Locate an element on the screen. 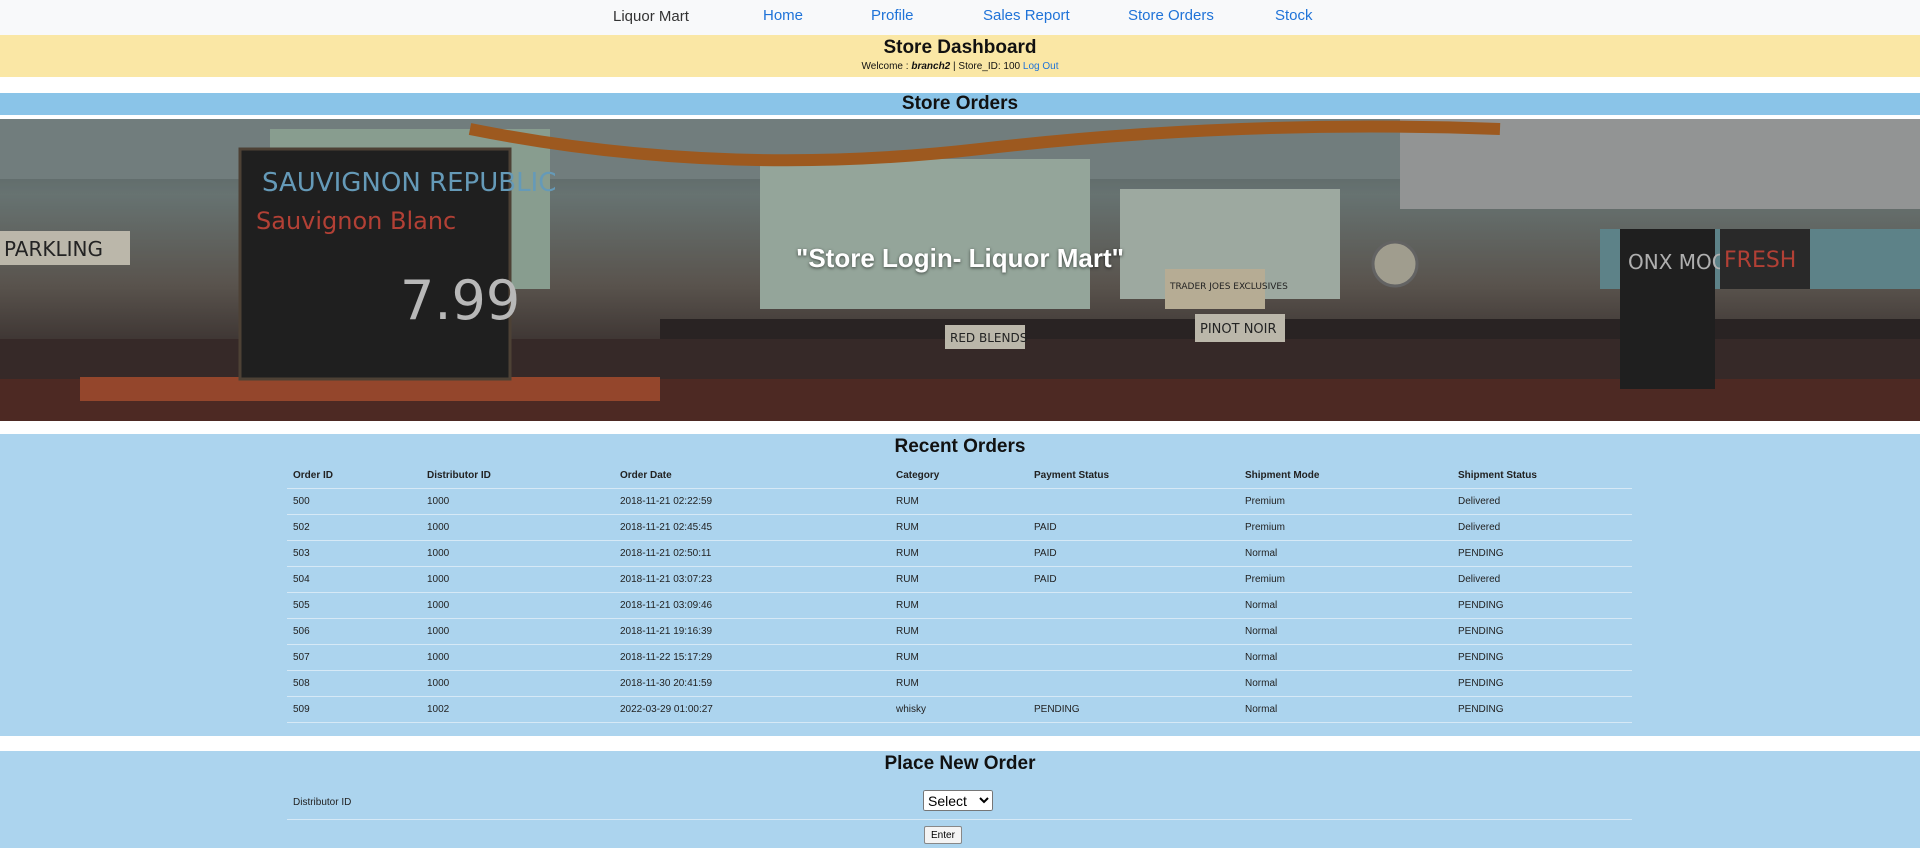 Image resolution: width=1920 pixels, height=848 pixels. payment-status-cell: PENDING is located at coordinates (1133, 709).